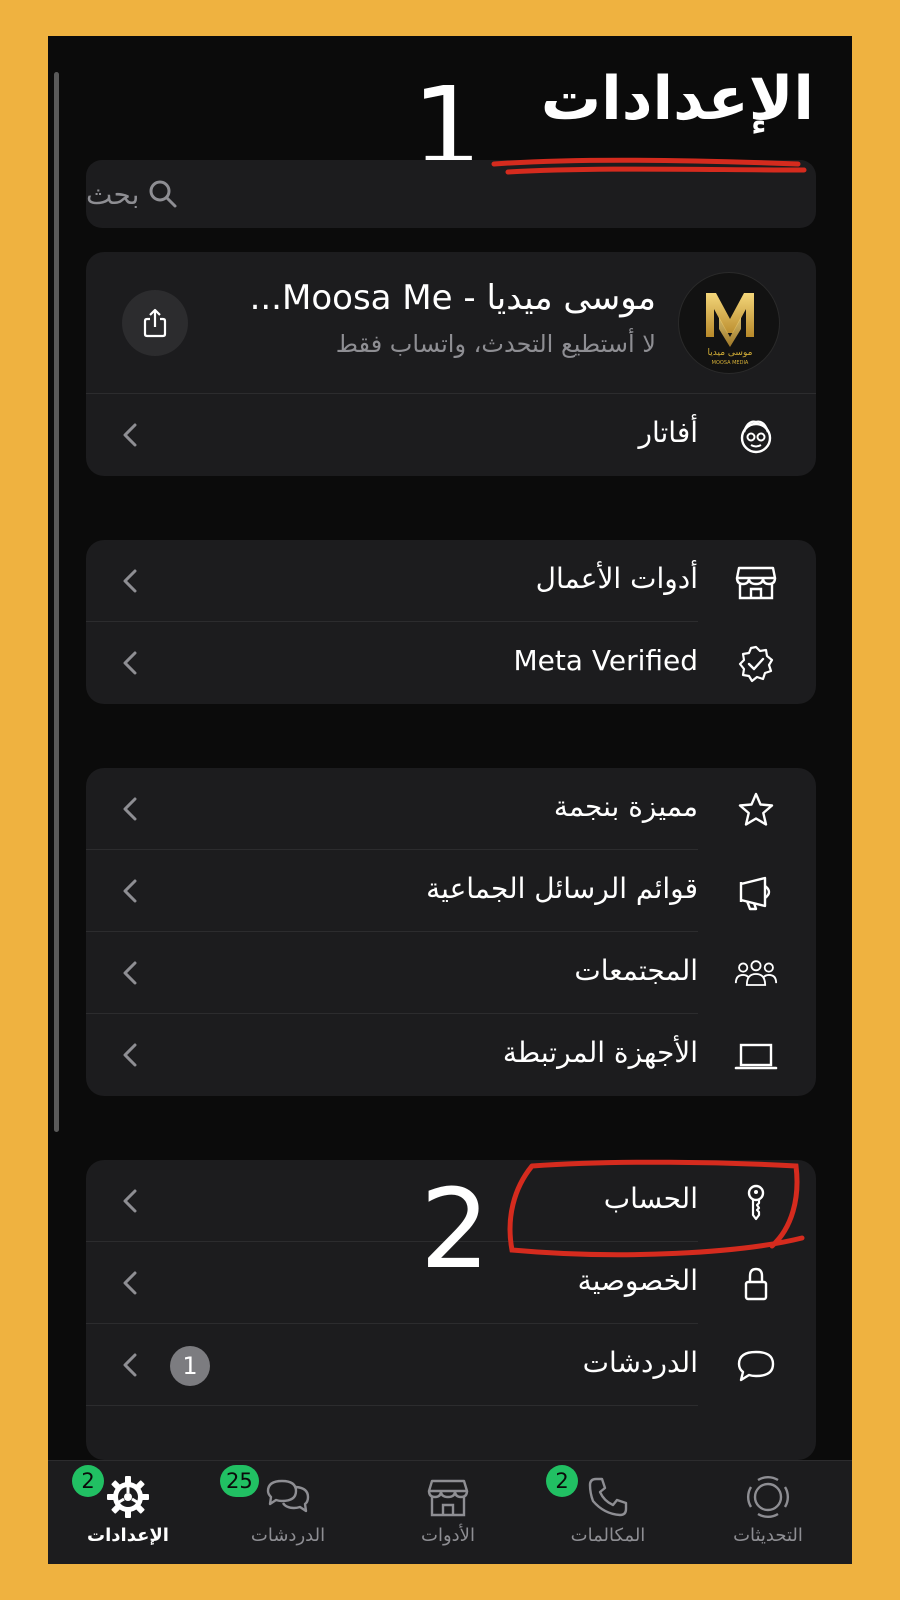 This screenshot has width=900, height=1600. I want to click on chats-icon, so click(288, 1496).